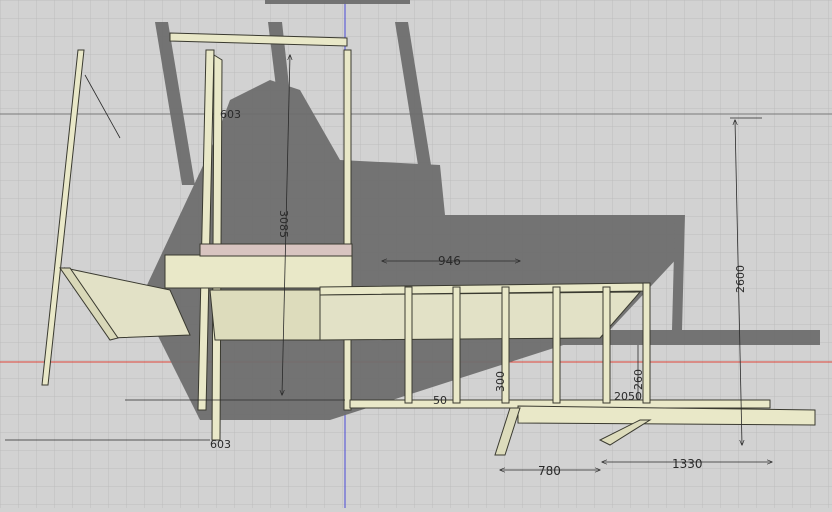 This screenshot has width=832, height=512. What do you see at coordinates (258, 271) in the screenshot?
I see `middle-box-front` at bounding box center [258, 271].